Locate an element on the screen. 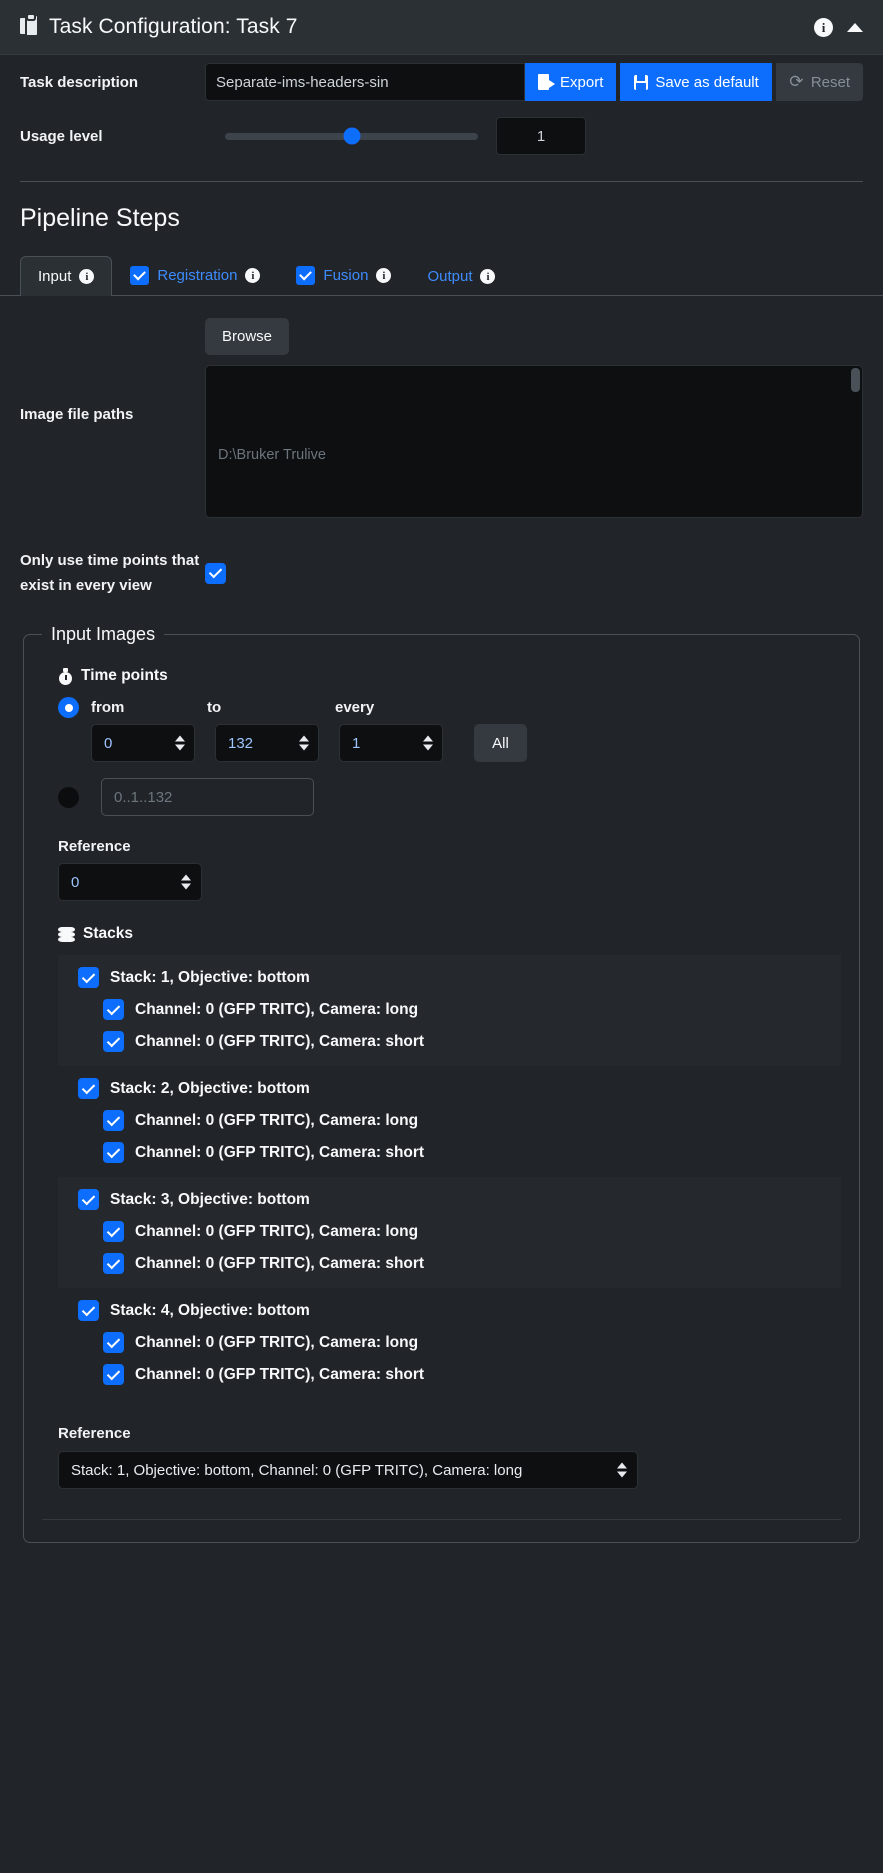 The image size is (883, 1873). export-icon is located at coordinates (547, 82).